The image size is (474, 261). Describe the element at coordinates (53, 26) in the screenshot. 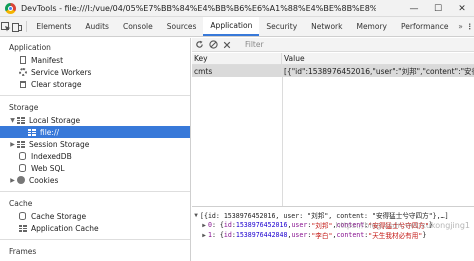

I see `tab-elements: Elements` at that location.